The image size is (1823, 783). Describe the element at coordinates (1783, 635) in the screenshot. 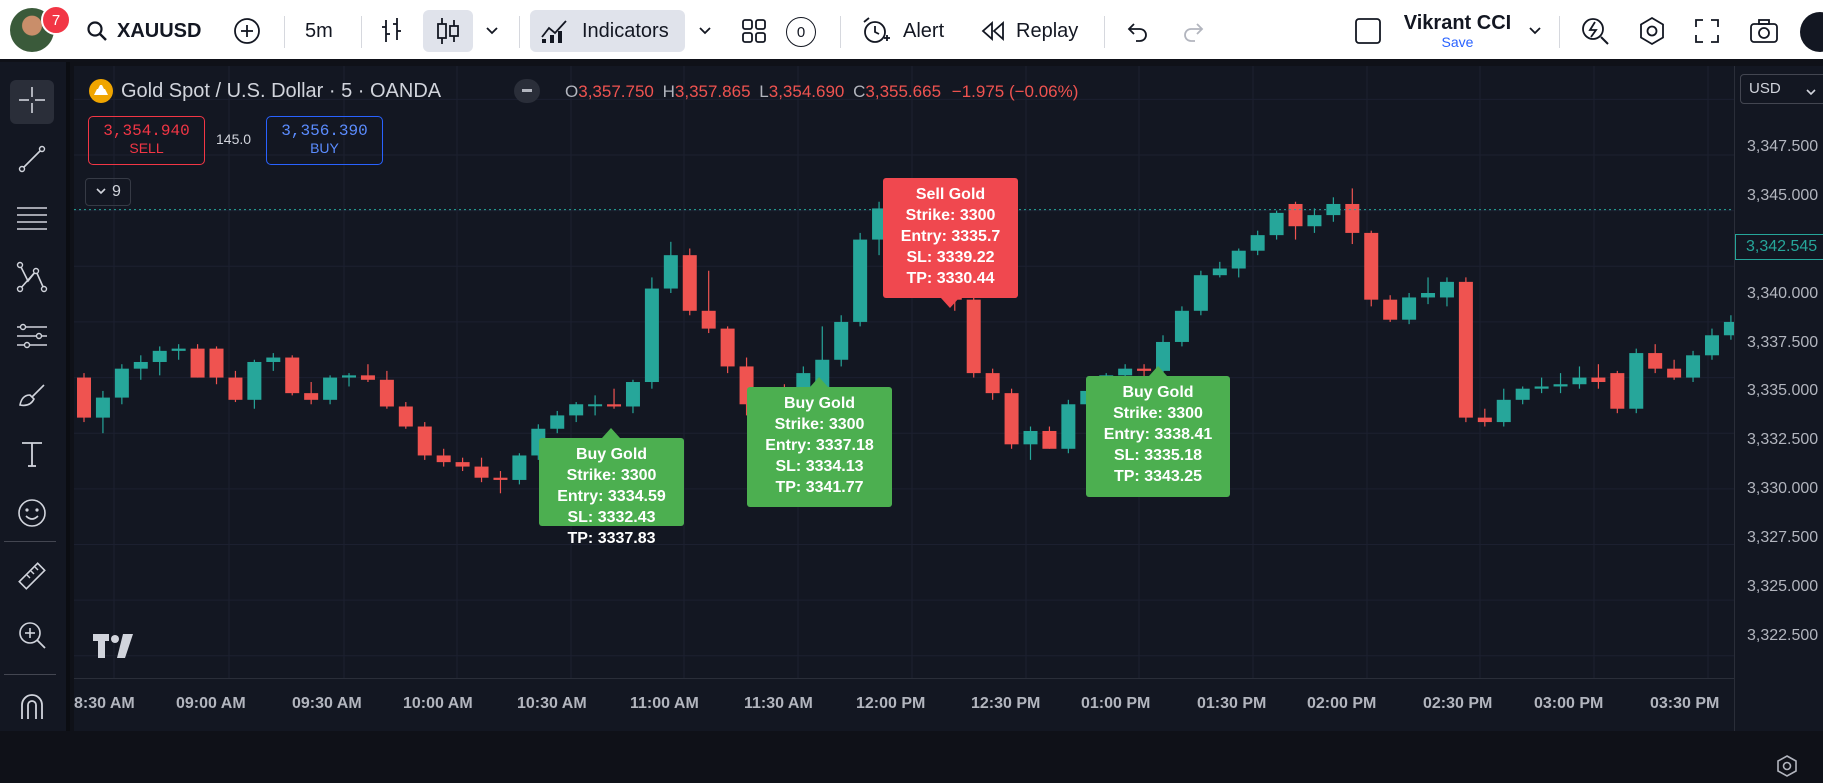

I see `price-label: 3,322.500` at that location.